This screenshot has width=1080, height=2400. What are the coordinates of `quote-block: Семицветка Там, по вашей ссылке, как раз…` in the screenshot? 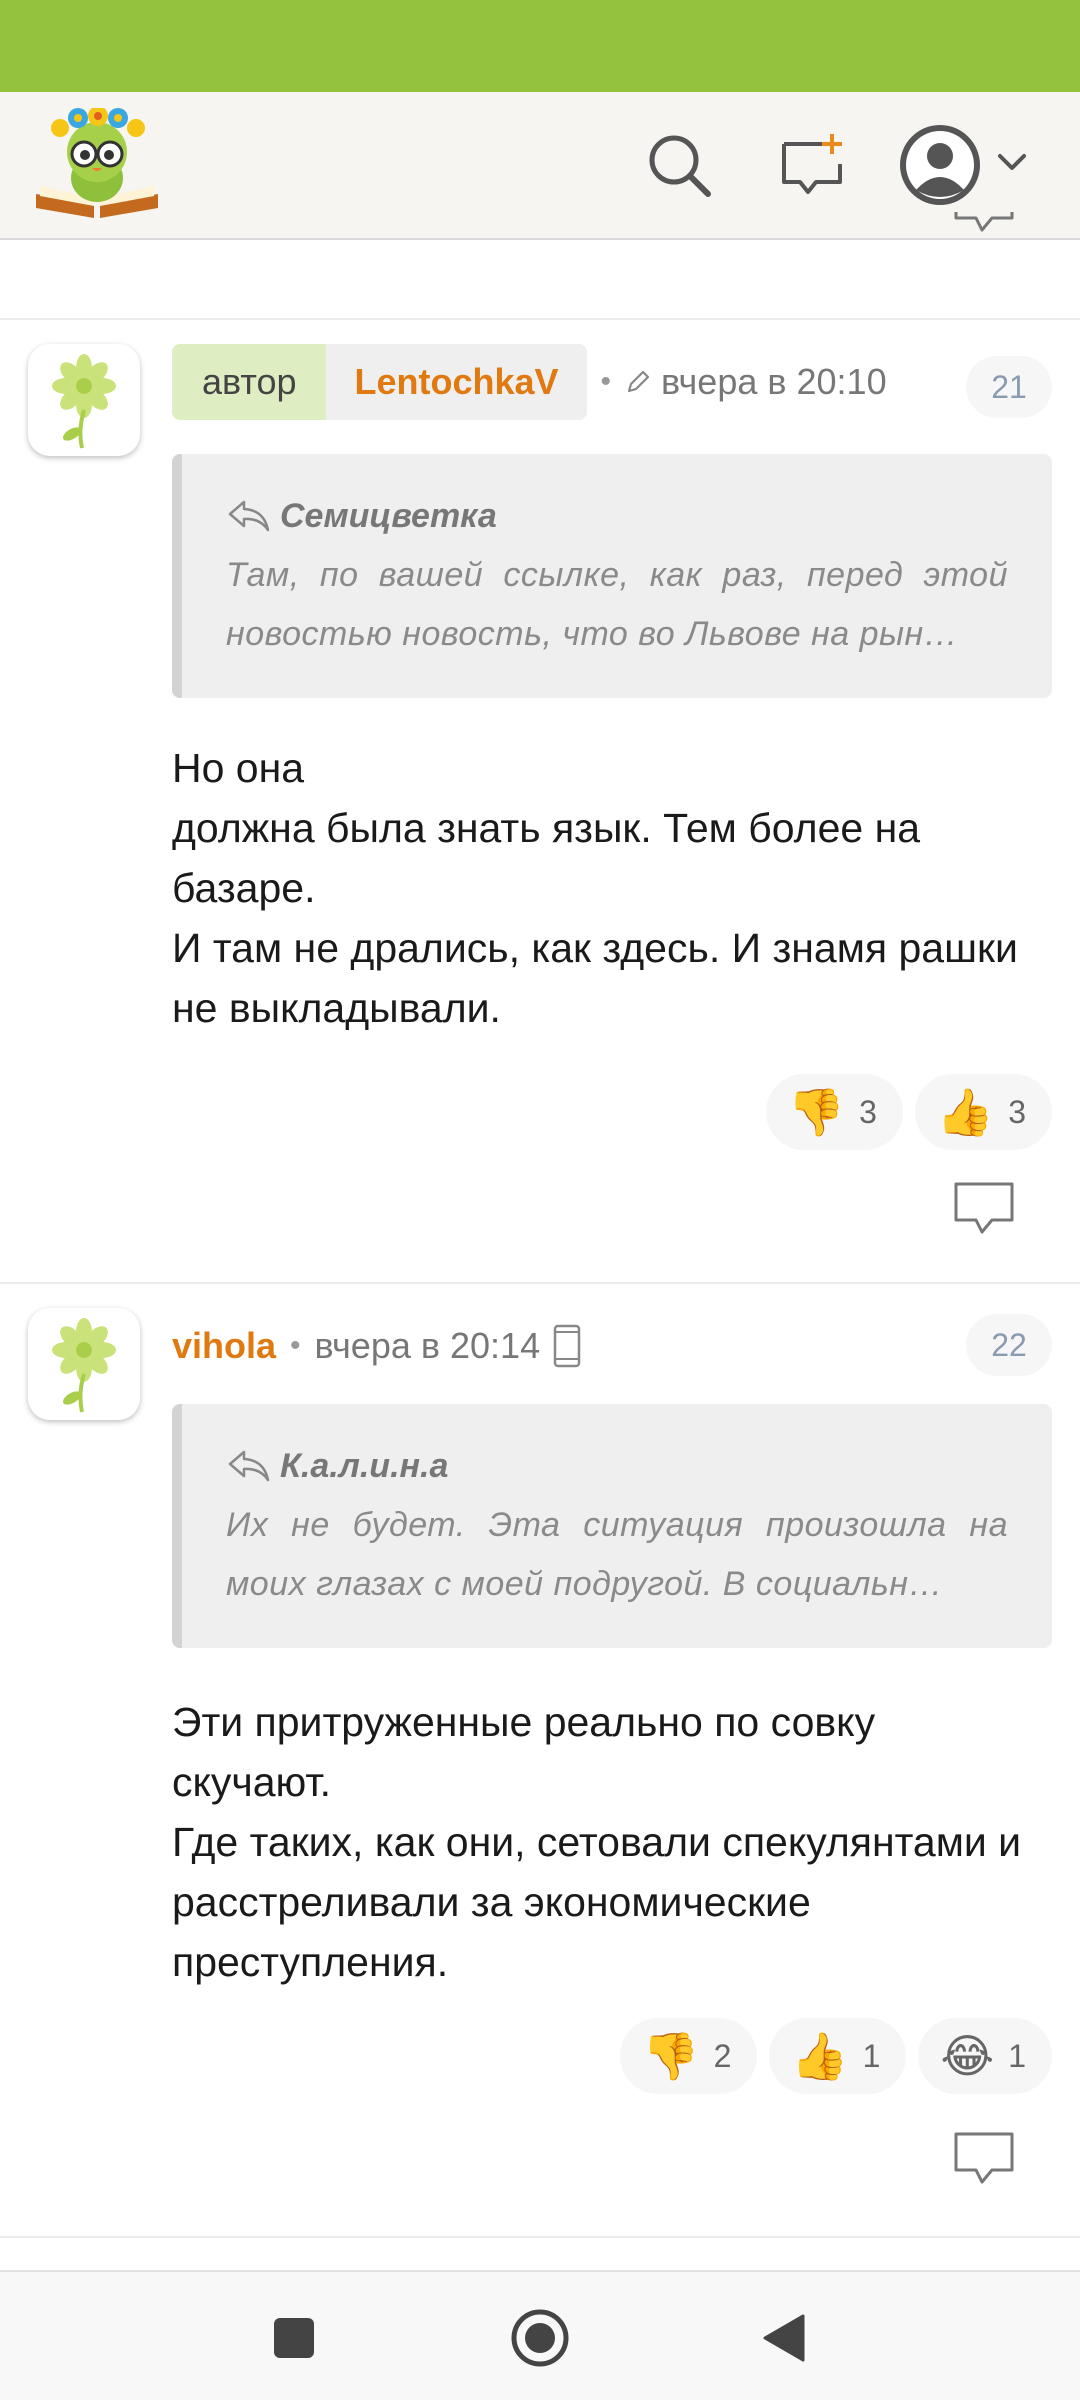 It's located at (612, 576).